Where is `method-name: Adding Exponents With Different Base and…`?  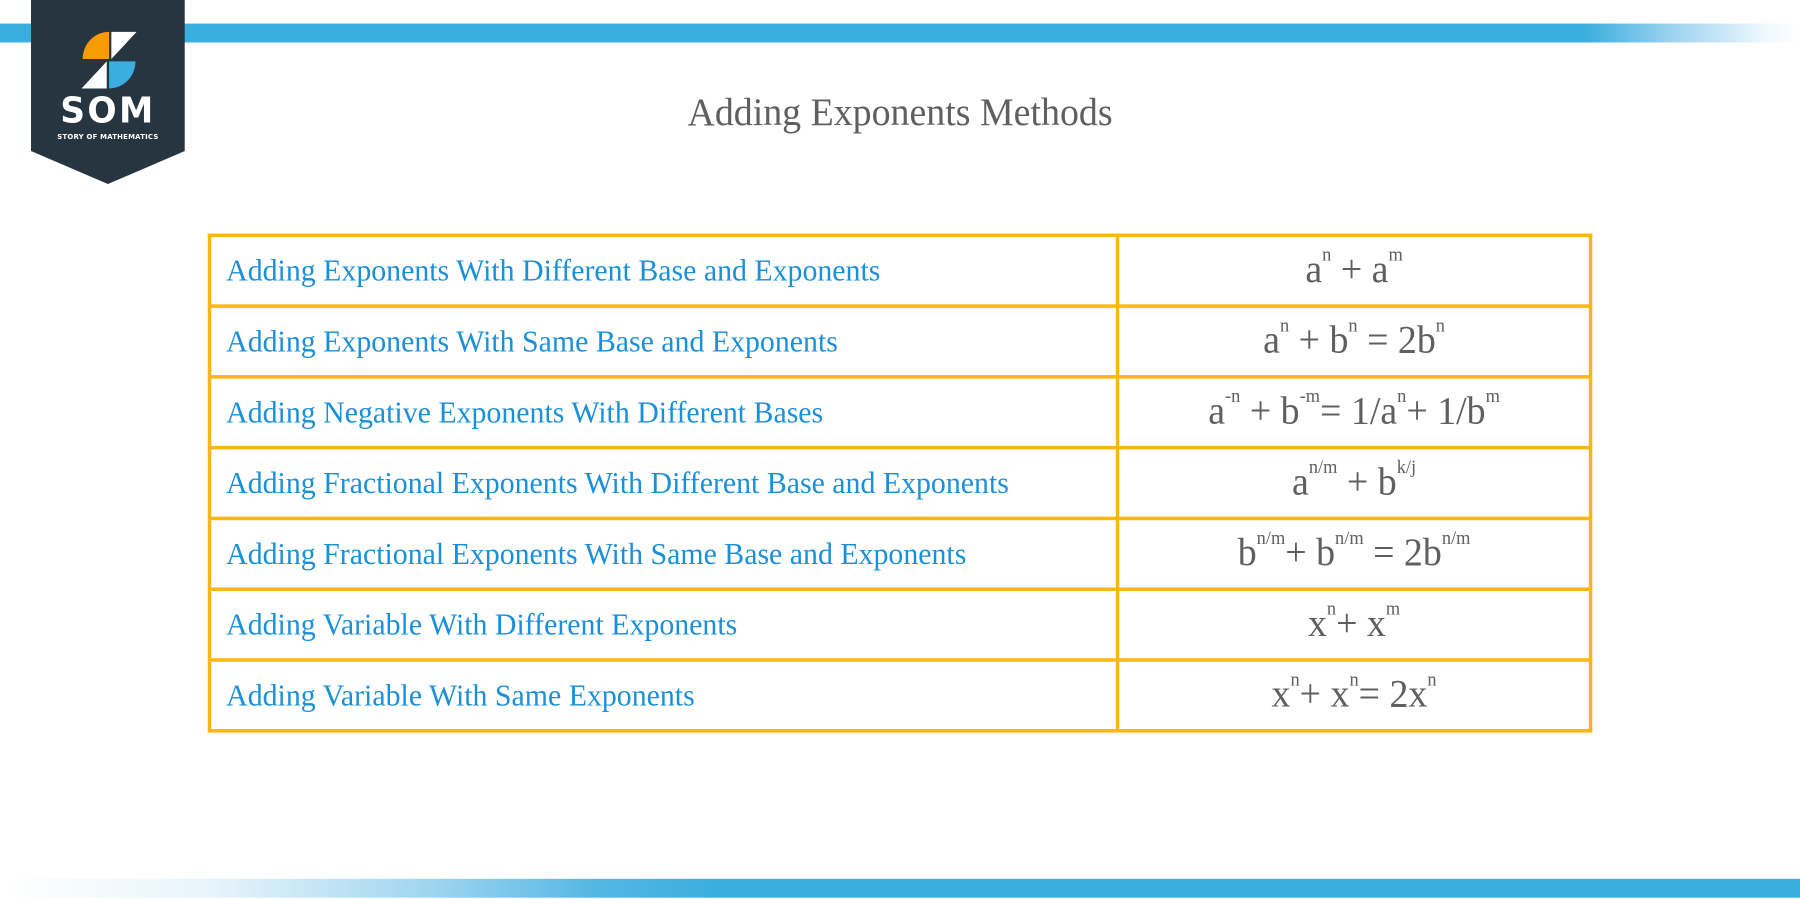 method-name: Adding Exponents With Different Base and… is located at coordinates (663, 270).